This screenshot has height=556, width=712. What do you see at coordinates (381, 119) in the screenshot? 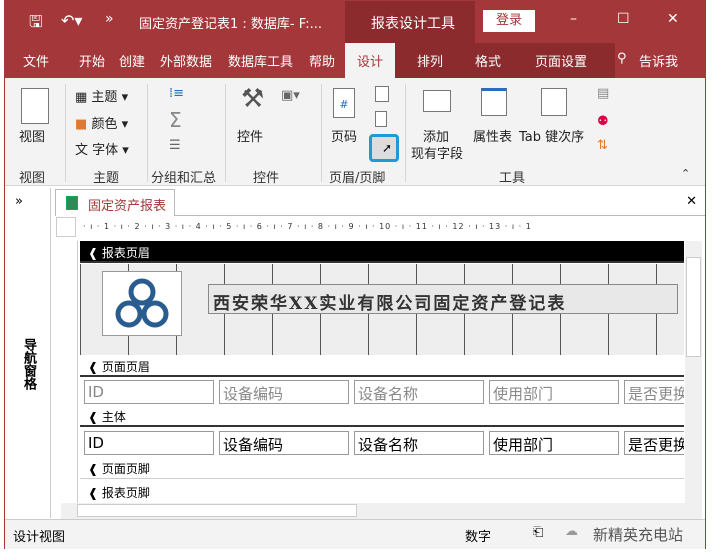
I see `title-icon` at bounding box center [381, 119].